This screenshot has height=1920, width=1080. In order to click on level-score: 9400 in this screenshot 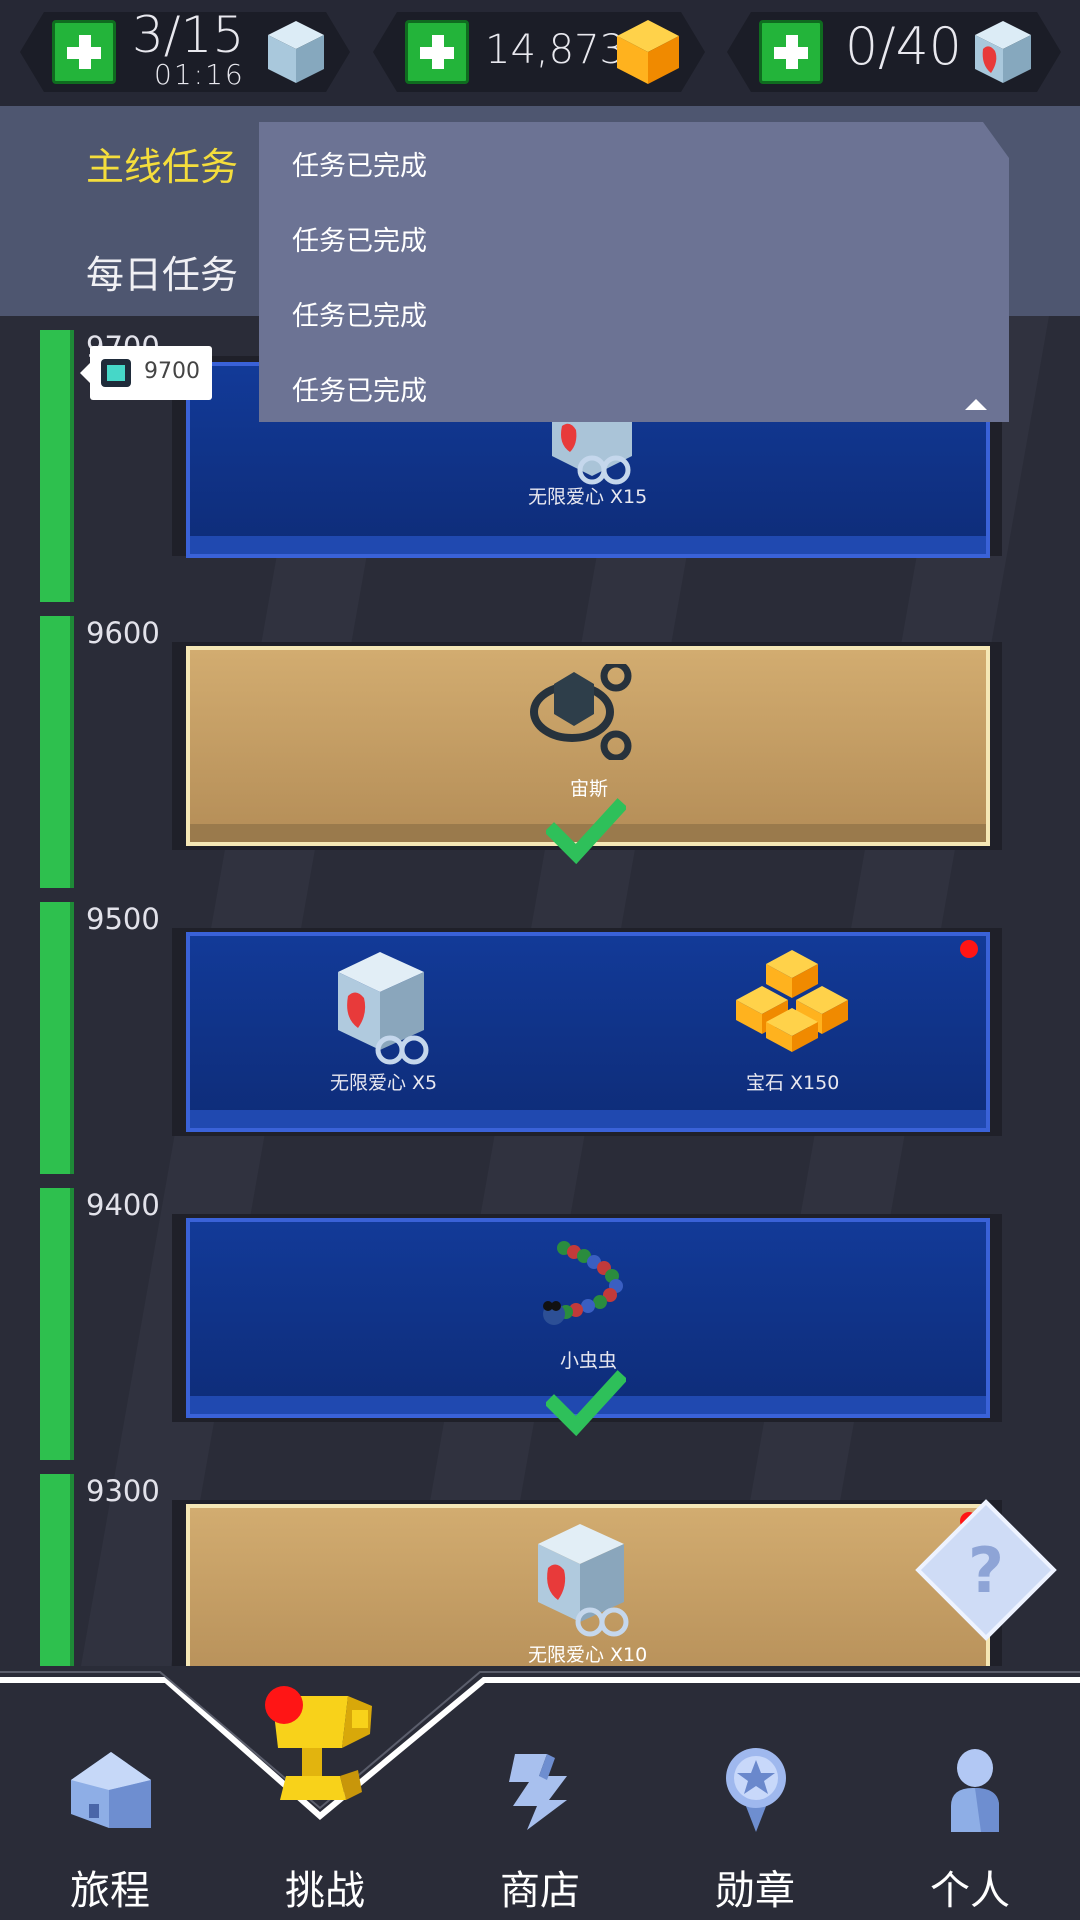, I will do `click(123, 1205)`.